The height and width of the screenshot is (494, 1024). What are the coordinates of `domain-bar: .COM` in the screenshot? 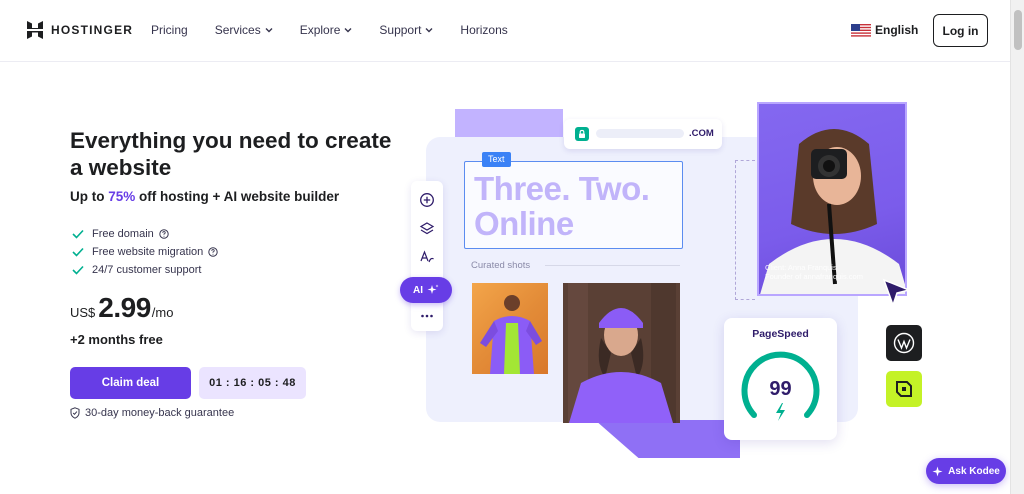 It's located at (643, 134).